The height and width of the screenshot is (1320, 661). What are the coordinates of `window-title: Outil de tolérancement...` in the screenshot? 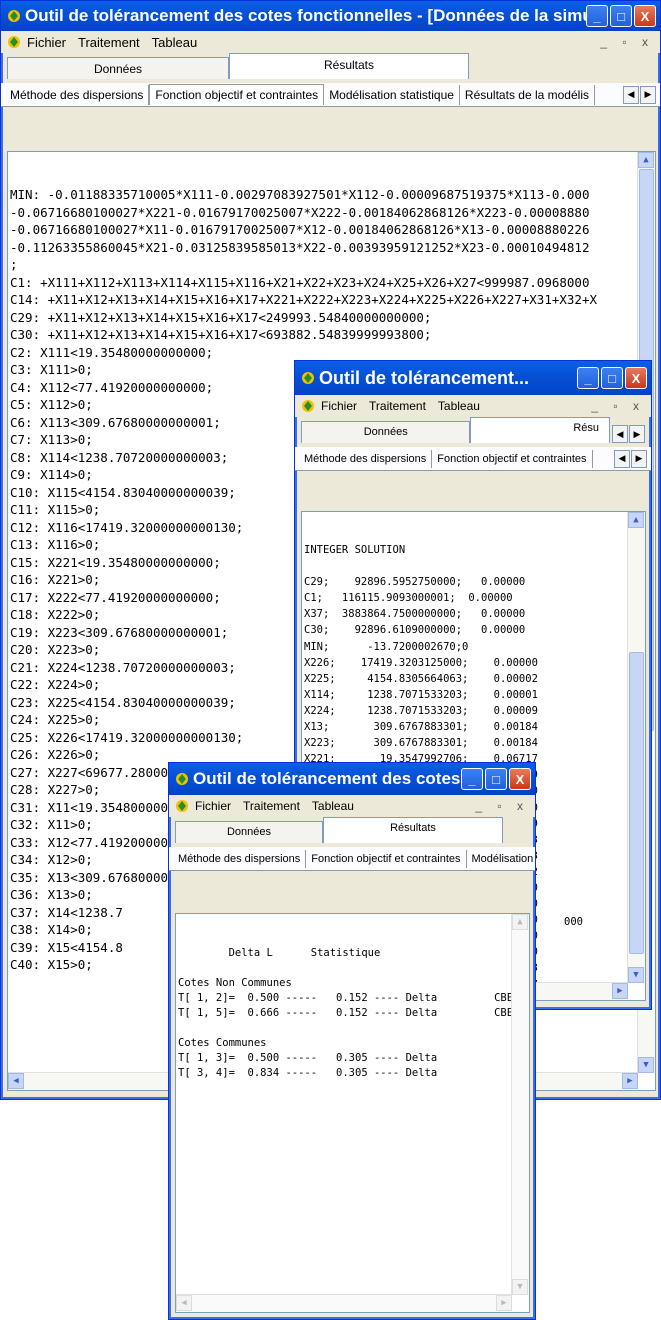 It's located at (424, 377).